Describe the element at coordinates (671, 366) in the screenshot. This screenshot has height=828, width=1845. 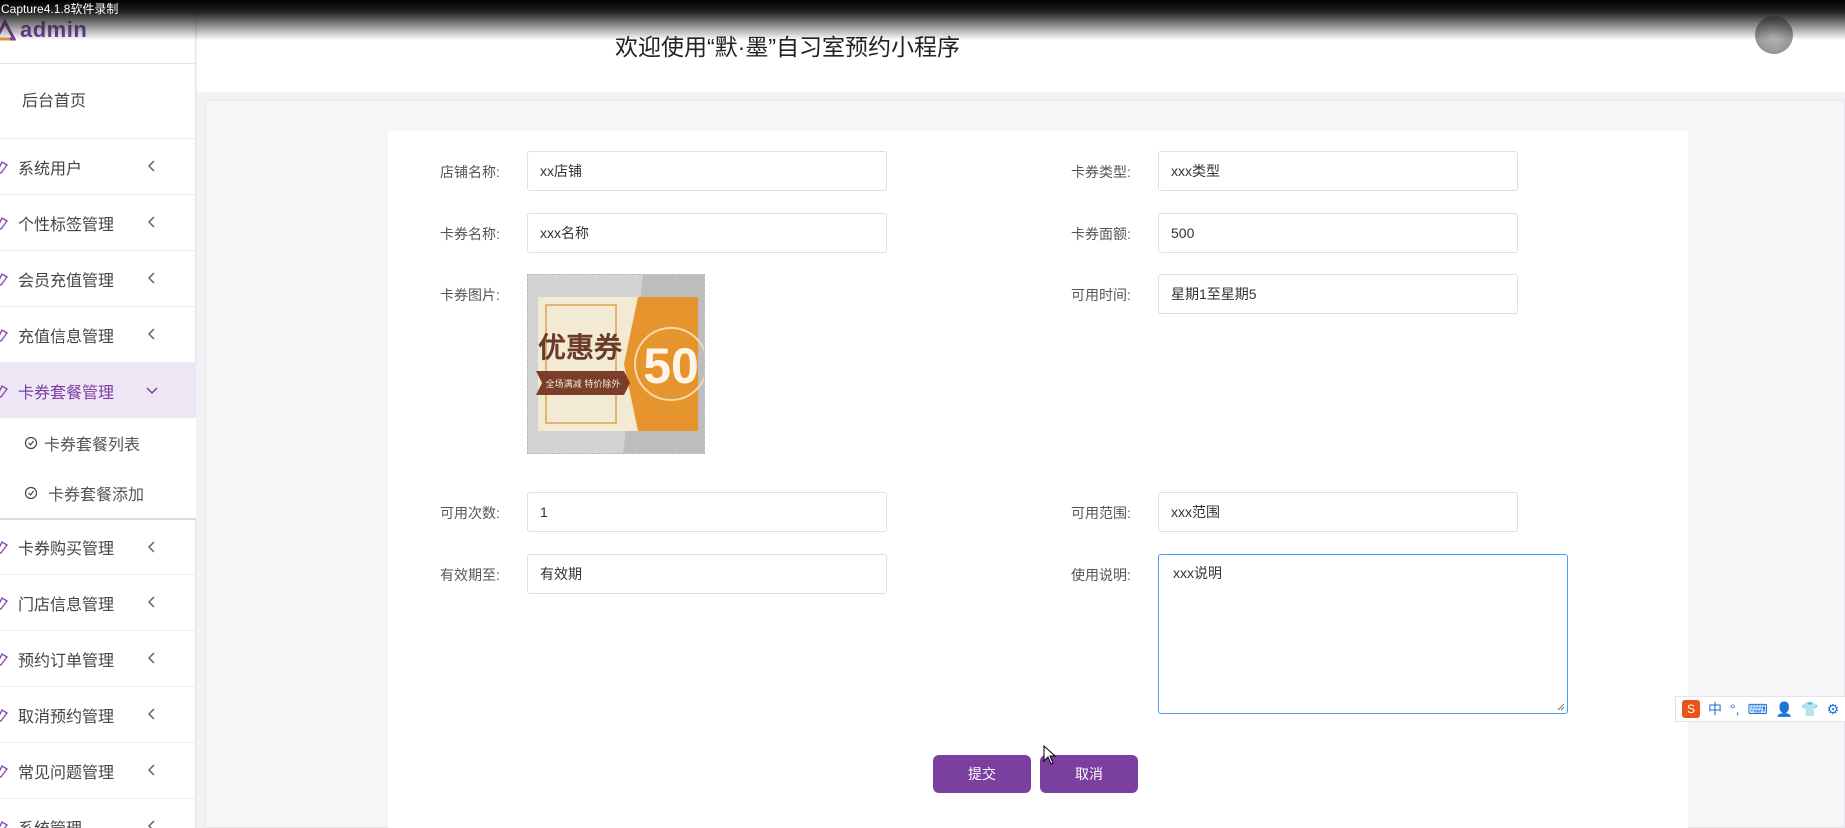
I see `coupon-amount-text: 50` at that location.